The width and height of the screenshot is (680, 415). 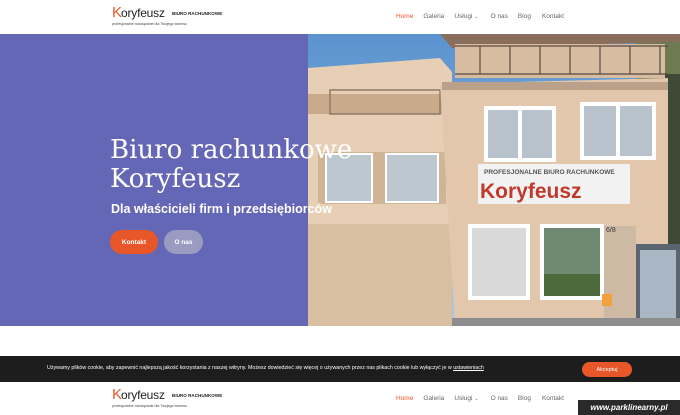 I want to click on nav-item-home: Home, so click(x=404, y=16).